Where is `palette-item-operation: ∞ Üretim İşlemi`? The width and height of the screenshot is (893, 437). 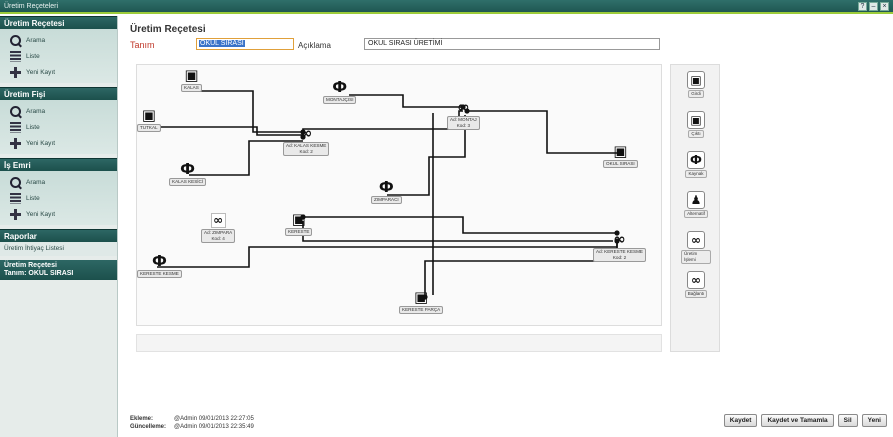 palette-item-operation: ∞ Üretim İşlemi is located at coordinates (696, 247).